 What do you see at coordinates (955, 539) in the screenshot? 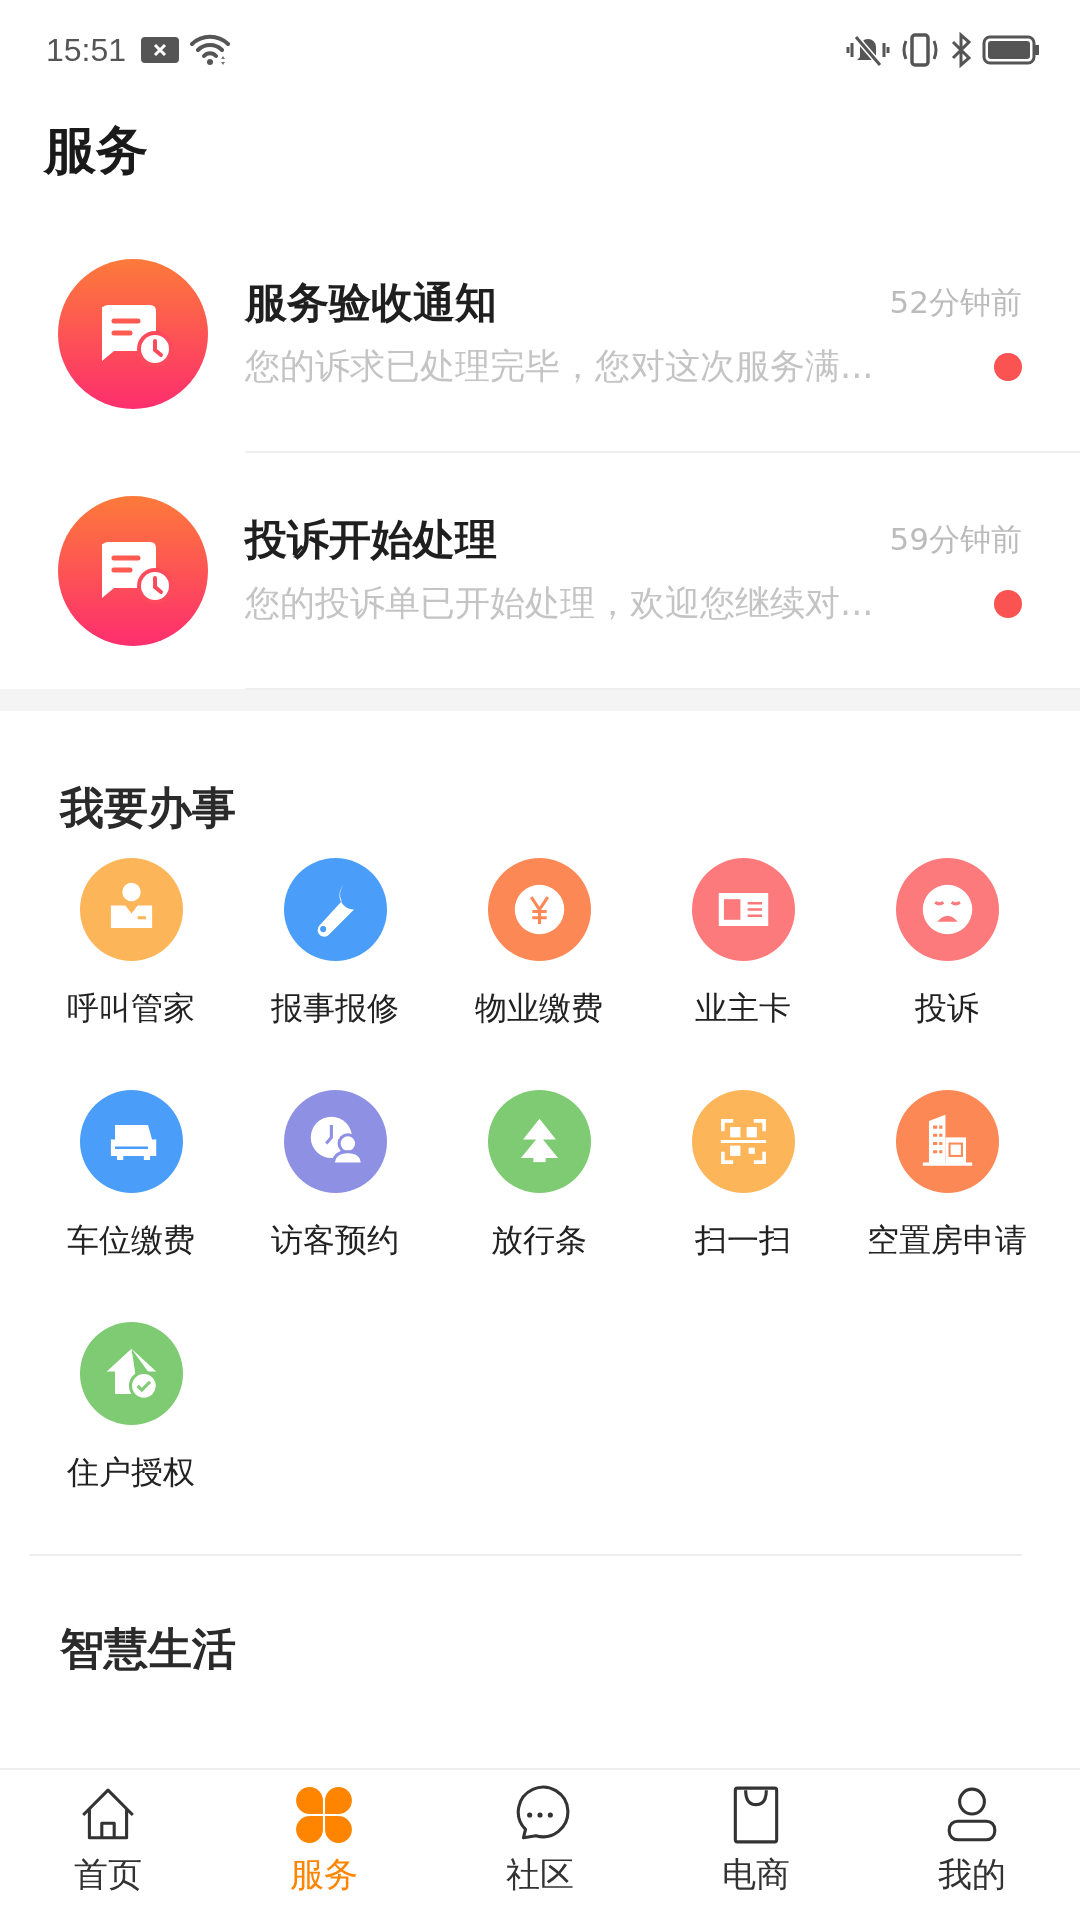
I see `notice-time: 59分钟前` at bounding box center [955, 539].